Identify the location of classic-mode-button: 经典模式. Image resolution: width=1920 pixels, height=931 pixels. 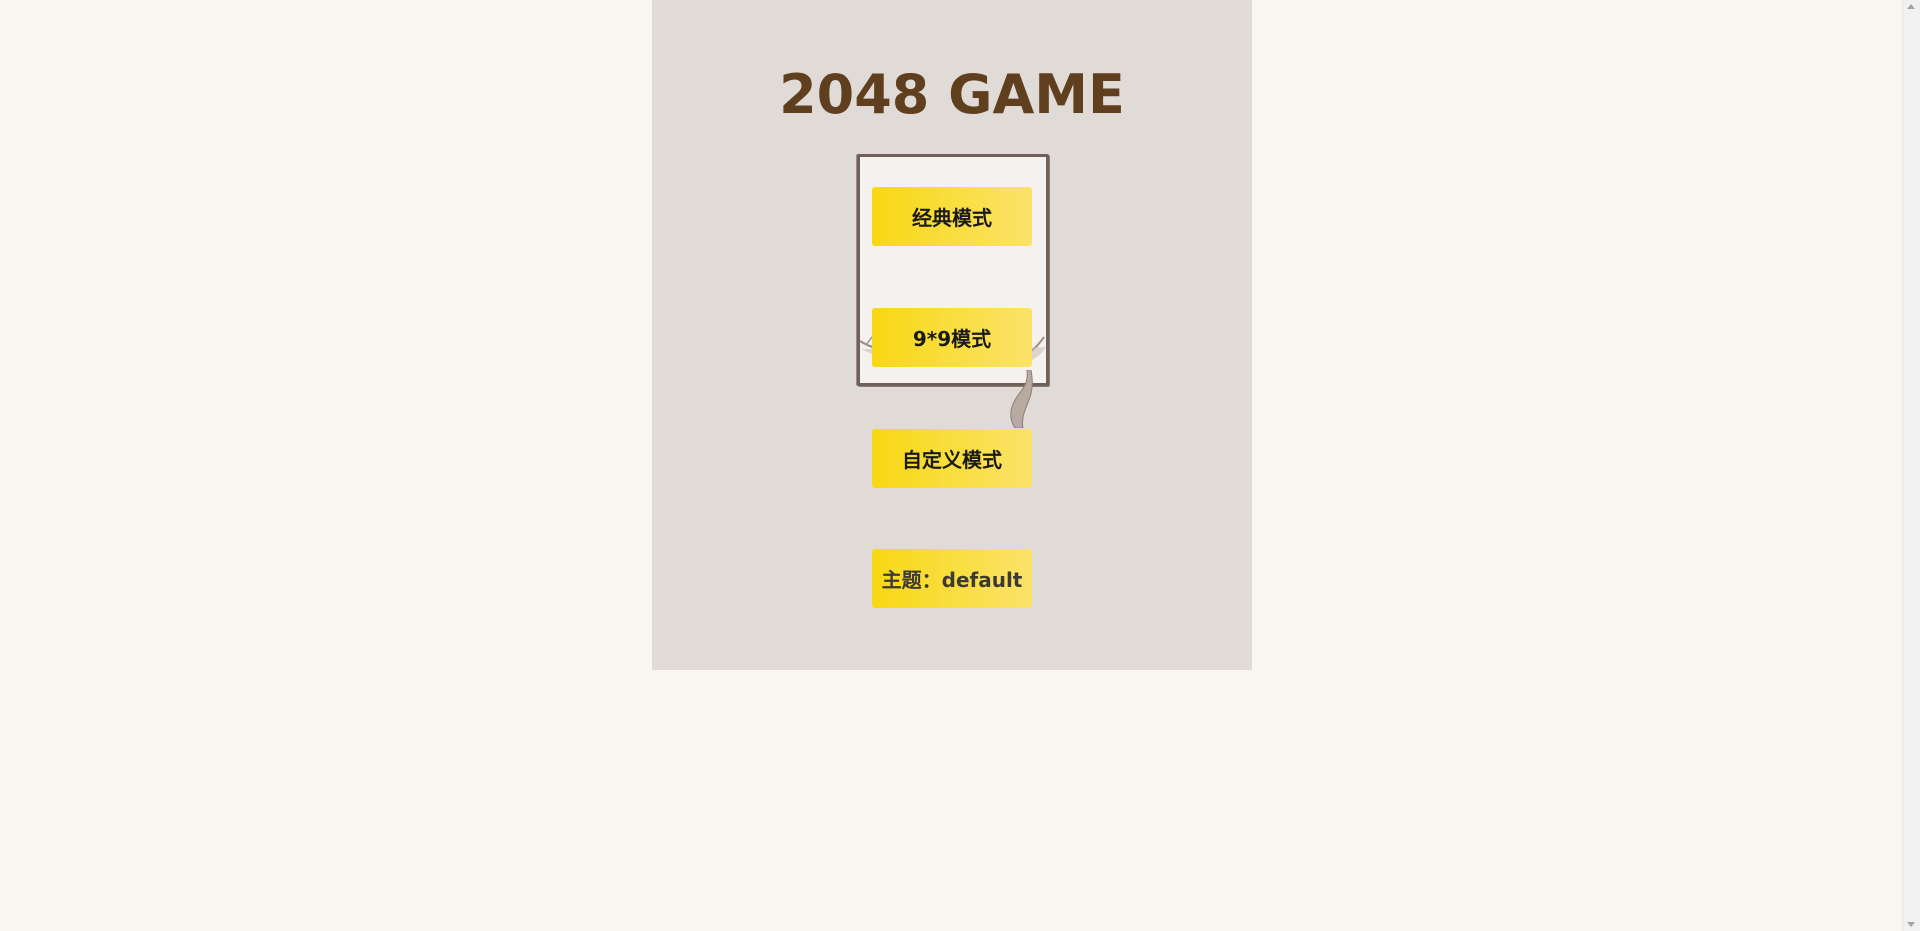
(952, 216).